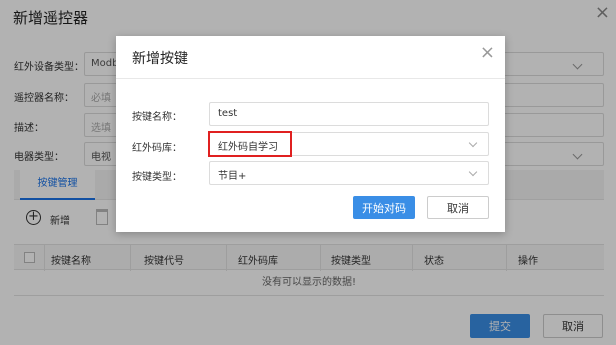 This screenshot has height=345, width=616. I want to click on start-pairing-button: 开始对码, so click(384, 207).